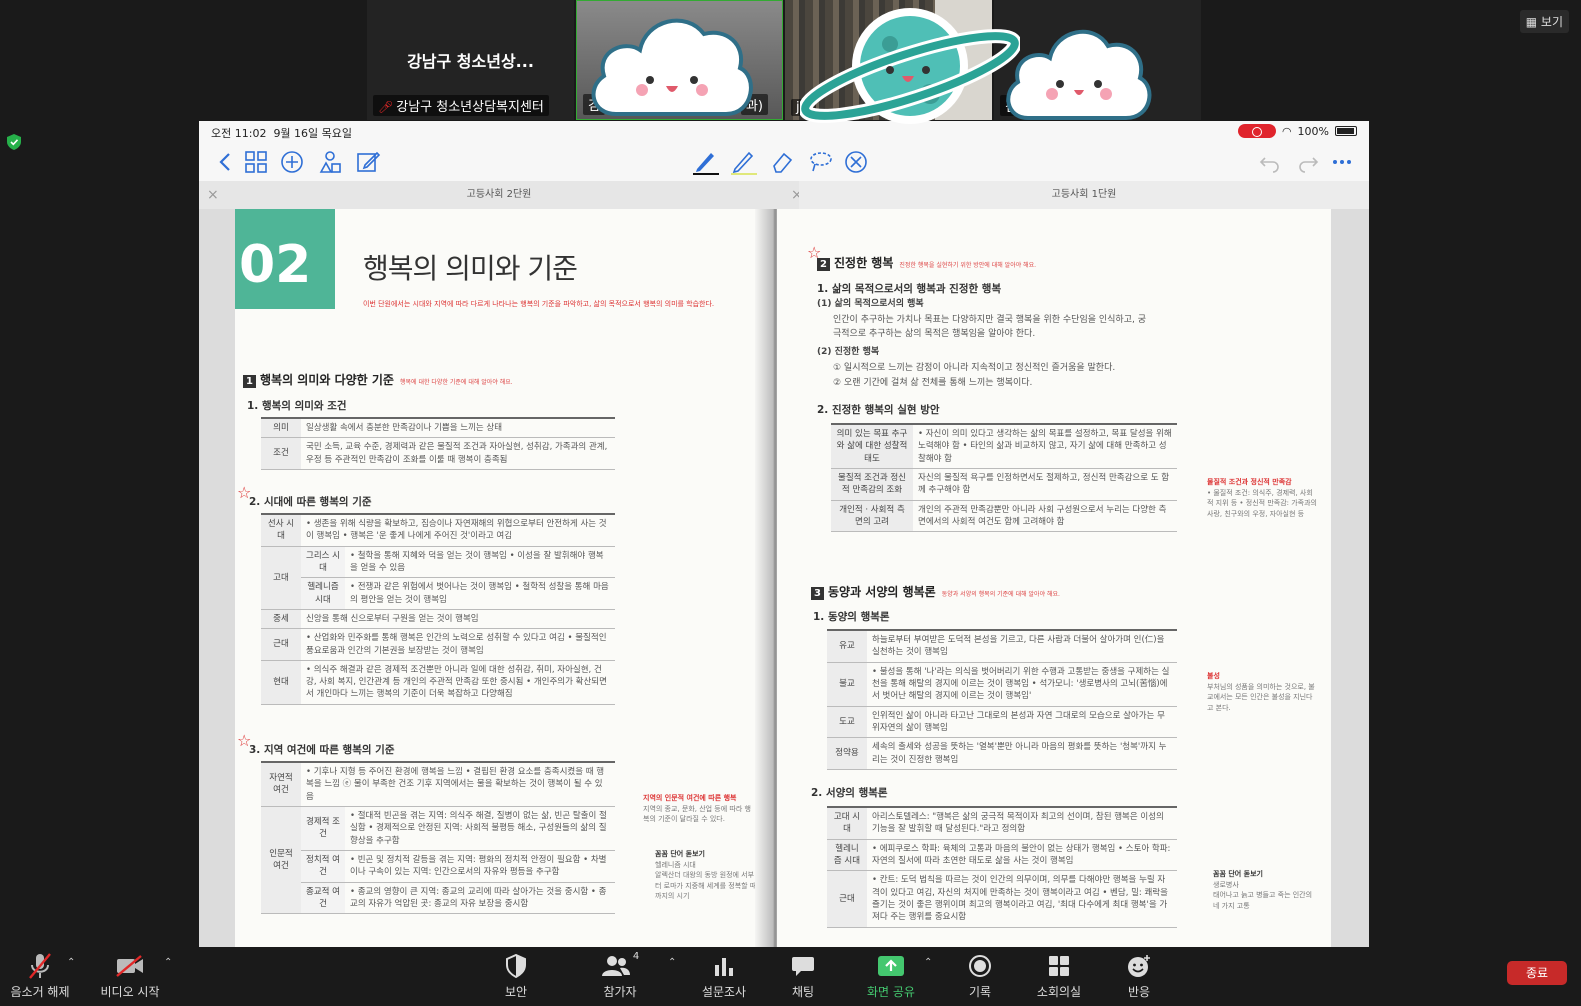 This screenshot has height=1006, width=1581. I want to click on participant-tile-1: 강남구 청소년상... 🎤︎ 강남구 청소년상담복지센터, so click(470, 60).